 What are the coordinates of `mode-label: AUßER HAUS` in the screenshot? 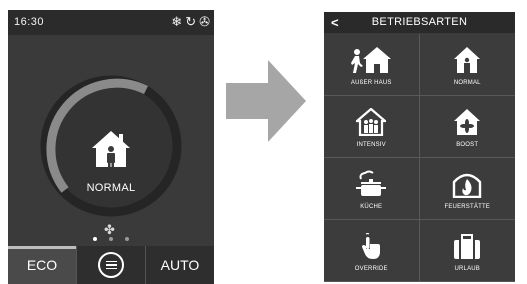 It's located at (371, 82).